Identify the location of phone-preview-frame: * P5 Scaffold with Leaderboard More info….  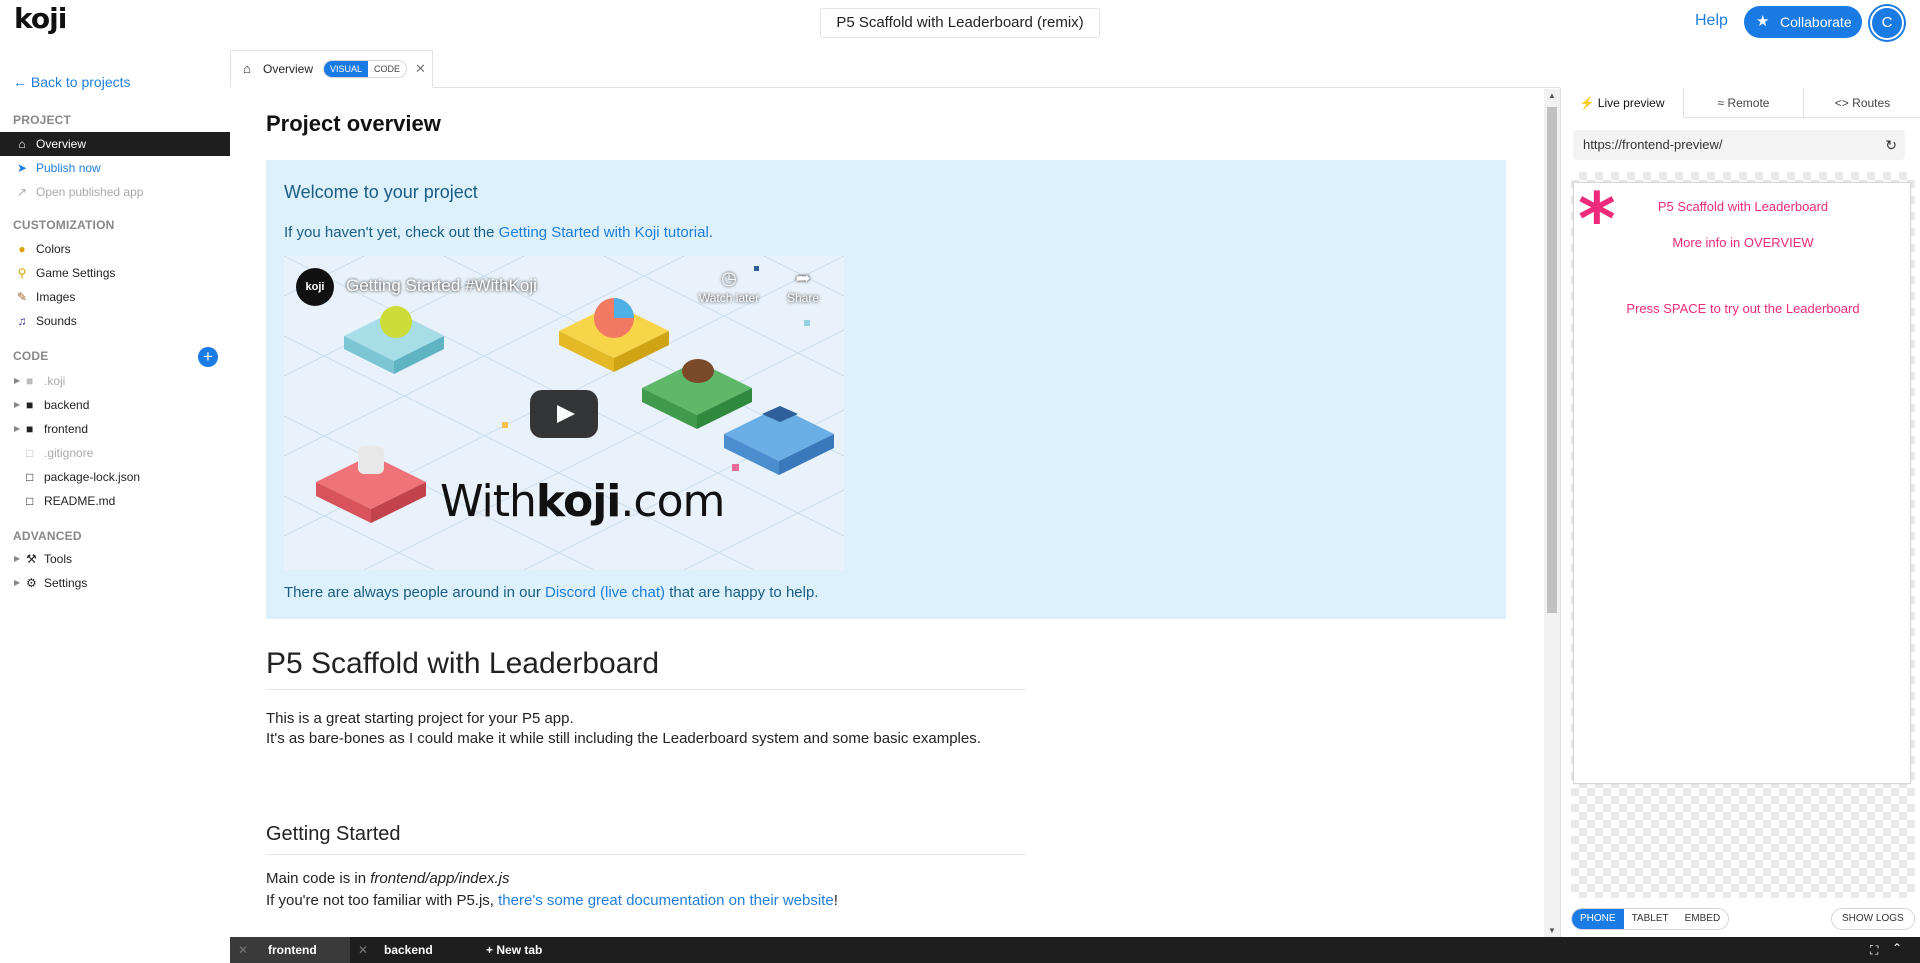
(1742, 480).